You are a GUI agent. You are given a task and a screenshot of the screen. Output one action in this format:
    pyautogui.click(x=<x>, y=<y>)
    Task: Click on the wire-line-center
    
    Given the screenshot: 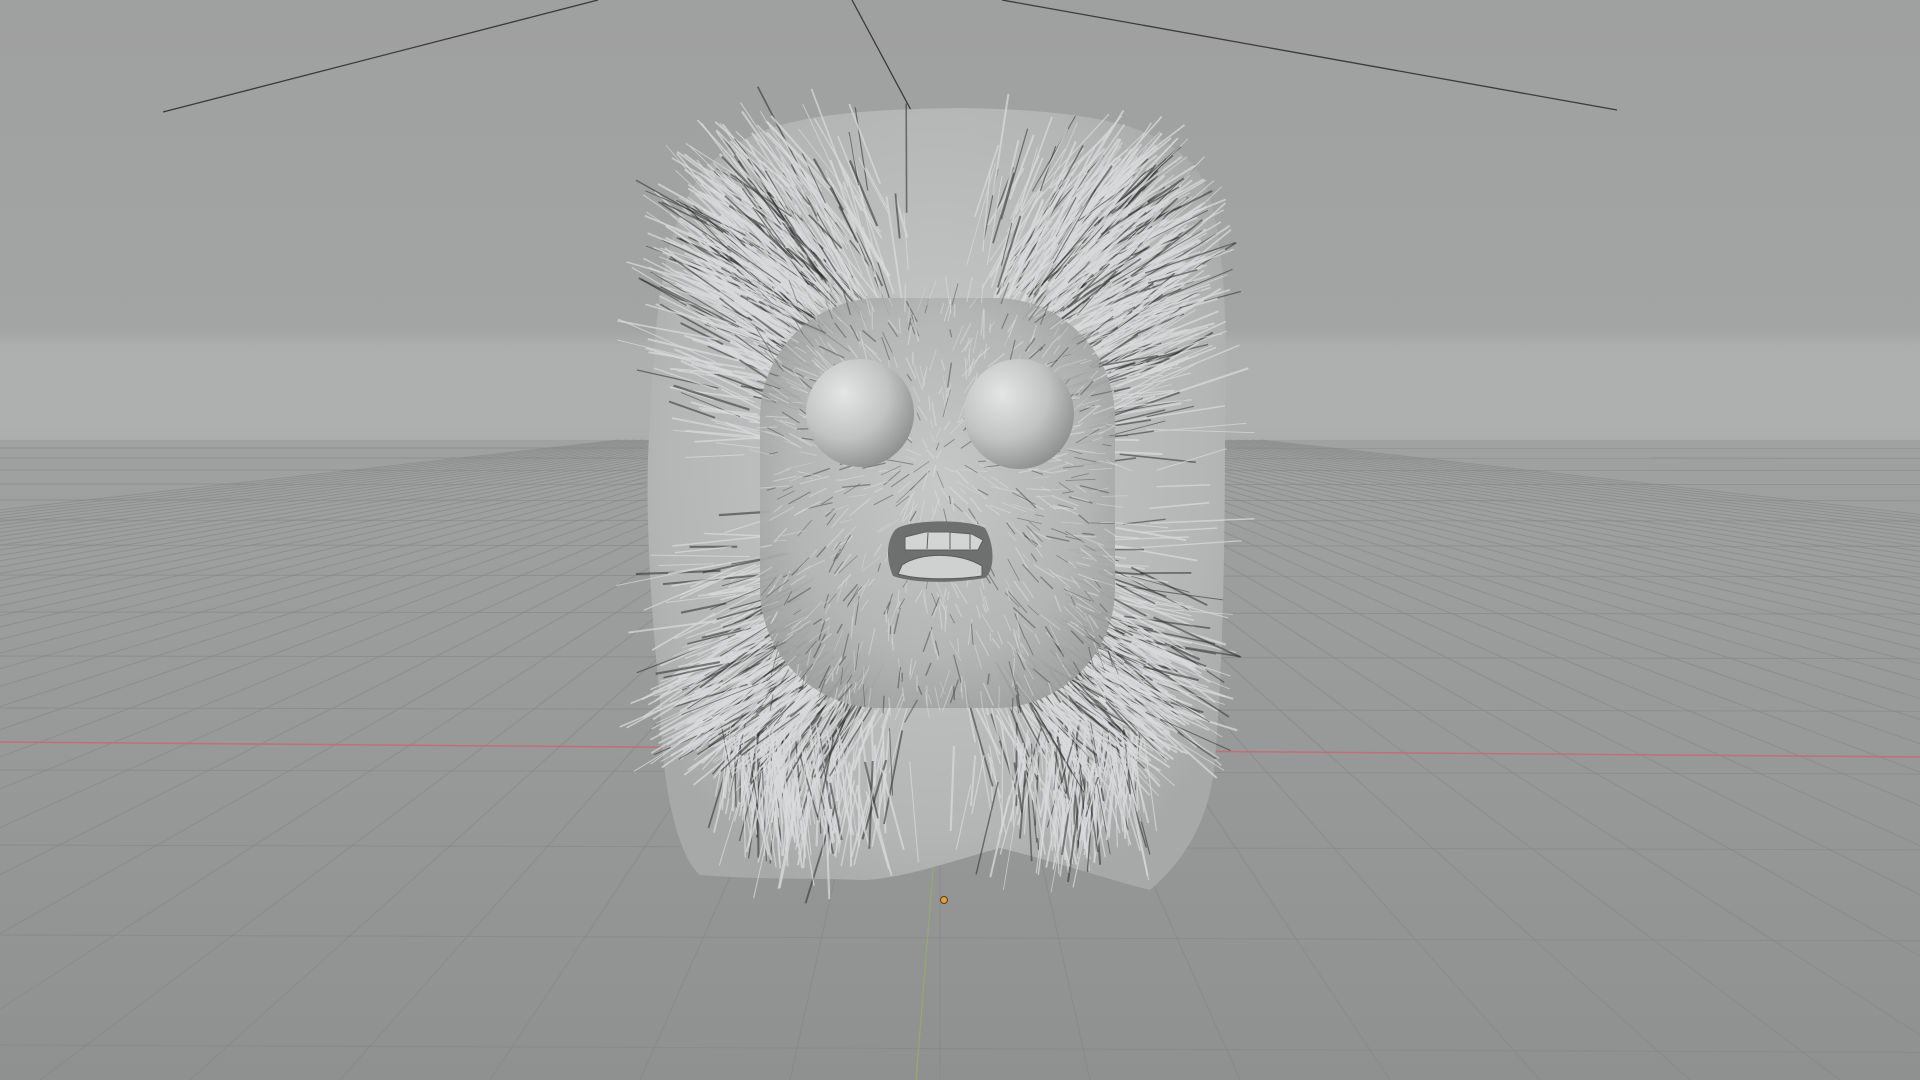 What is the action you would take?
    pyautogui.click(x=882, y=56)
    